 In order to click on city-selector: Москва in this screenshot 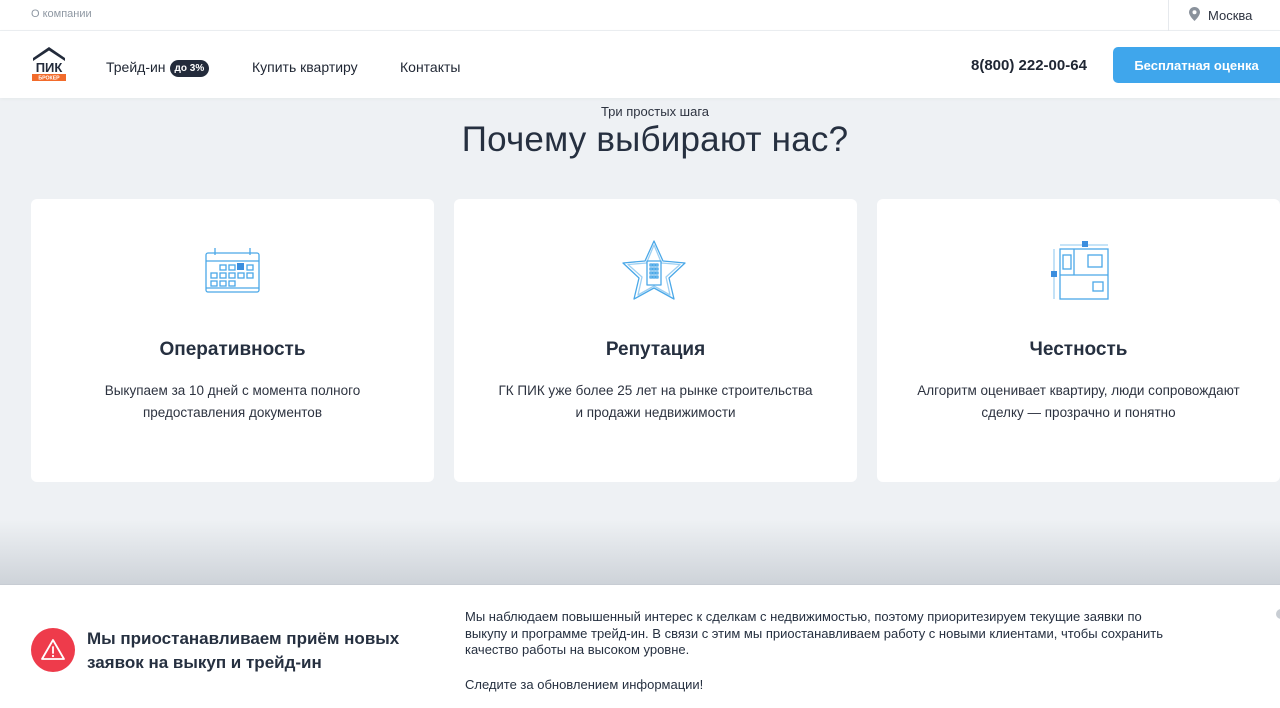, I will do `click(1224, 15)`.